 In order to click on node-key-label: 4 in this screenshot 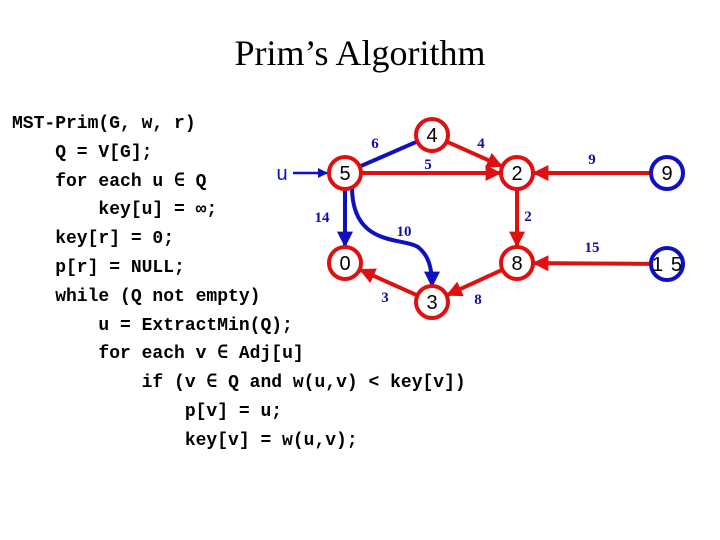, I will do `click(431, 136)`.